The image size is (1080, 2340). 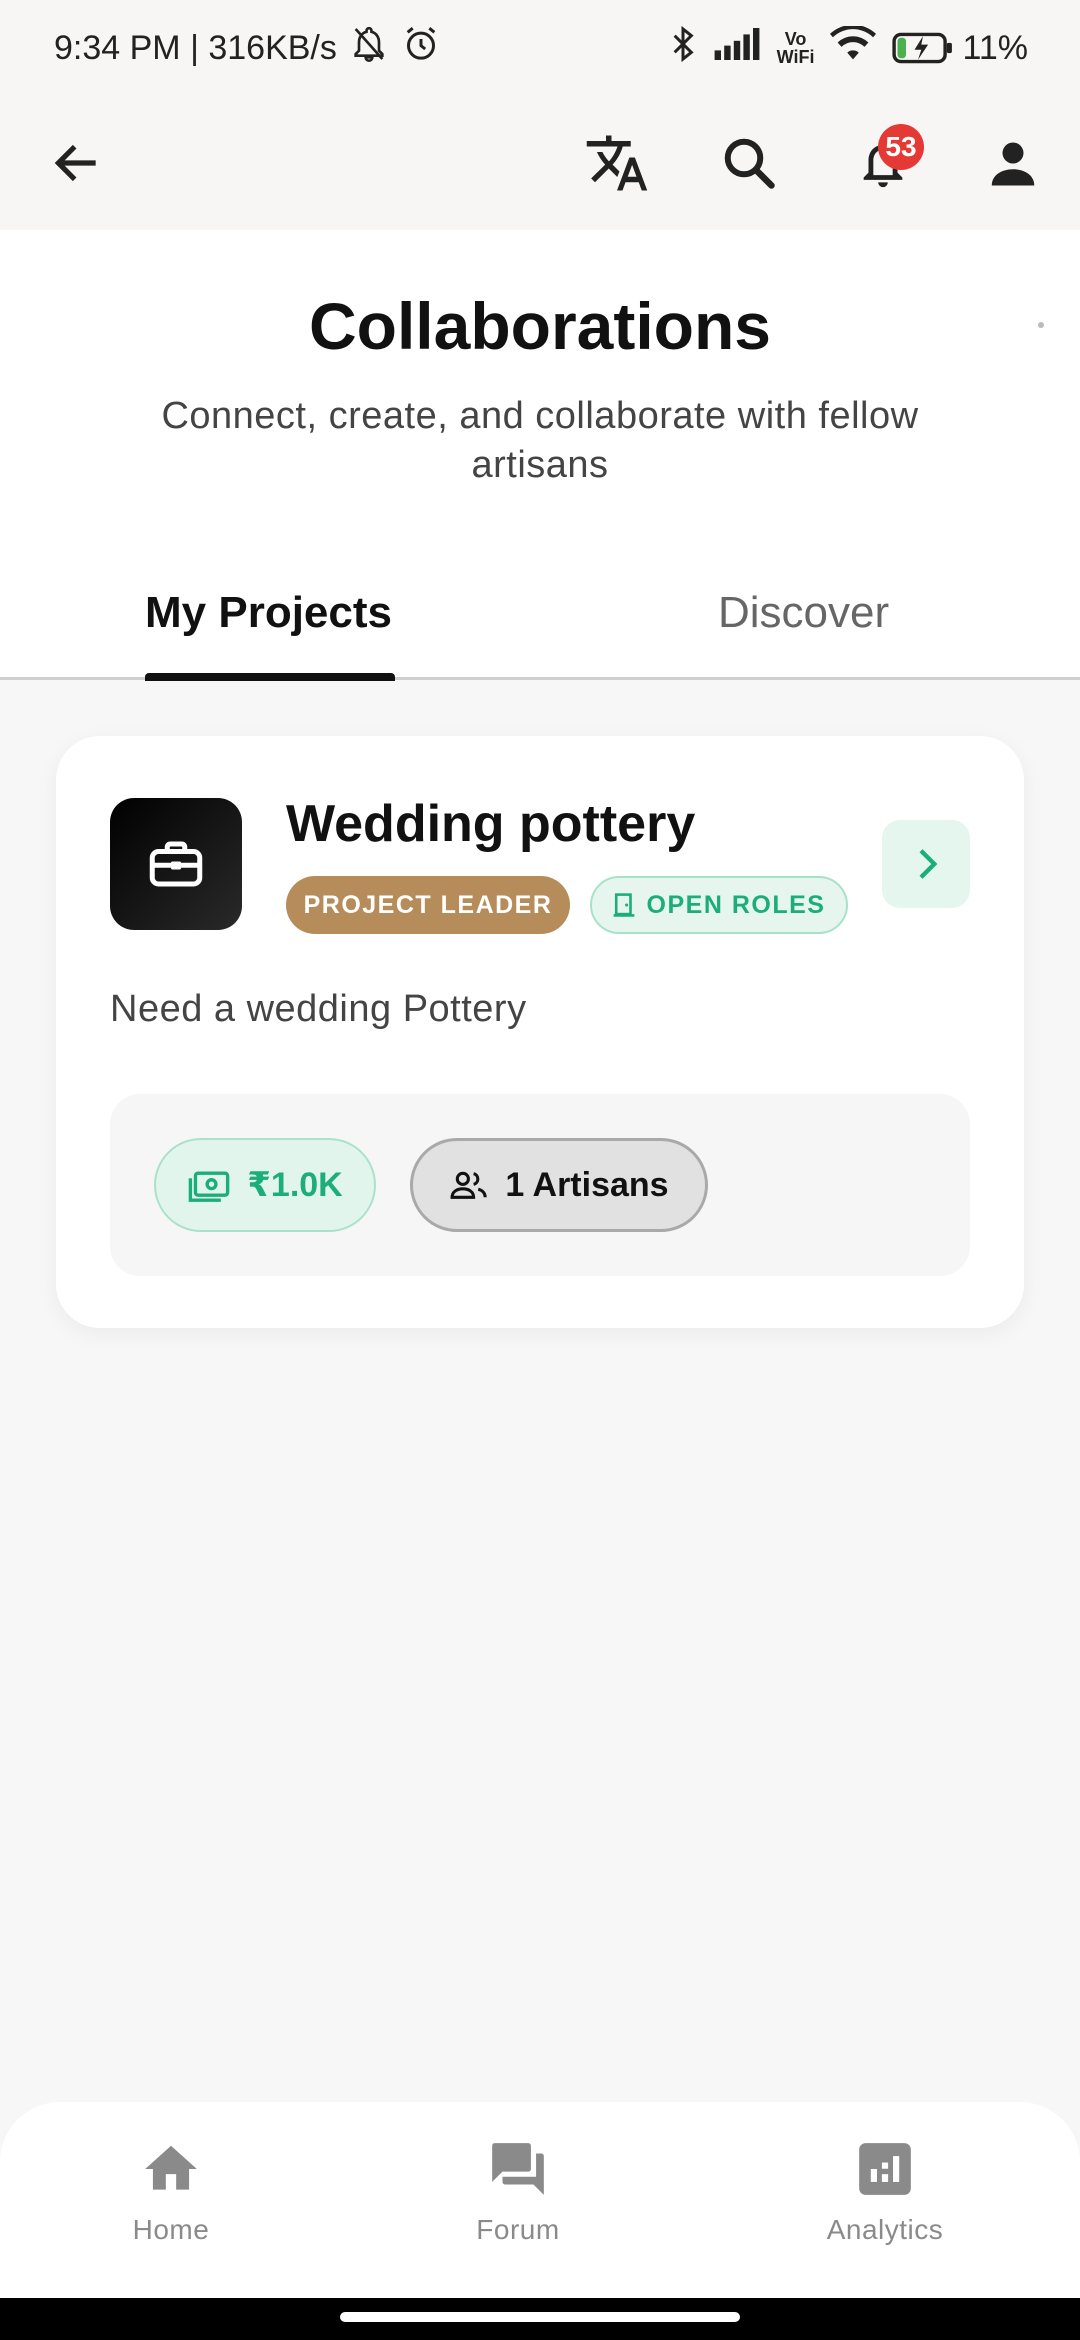 I want to click on search-button, so click(x=749, y=163).